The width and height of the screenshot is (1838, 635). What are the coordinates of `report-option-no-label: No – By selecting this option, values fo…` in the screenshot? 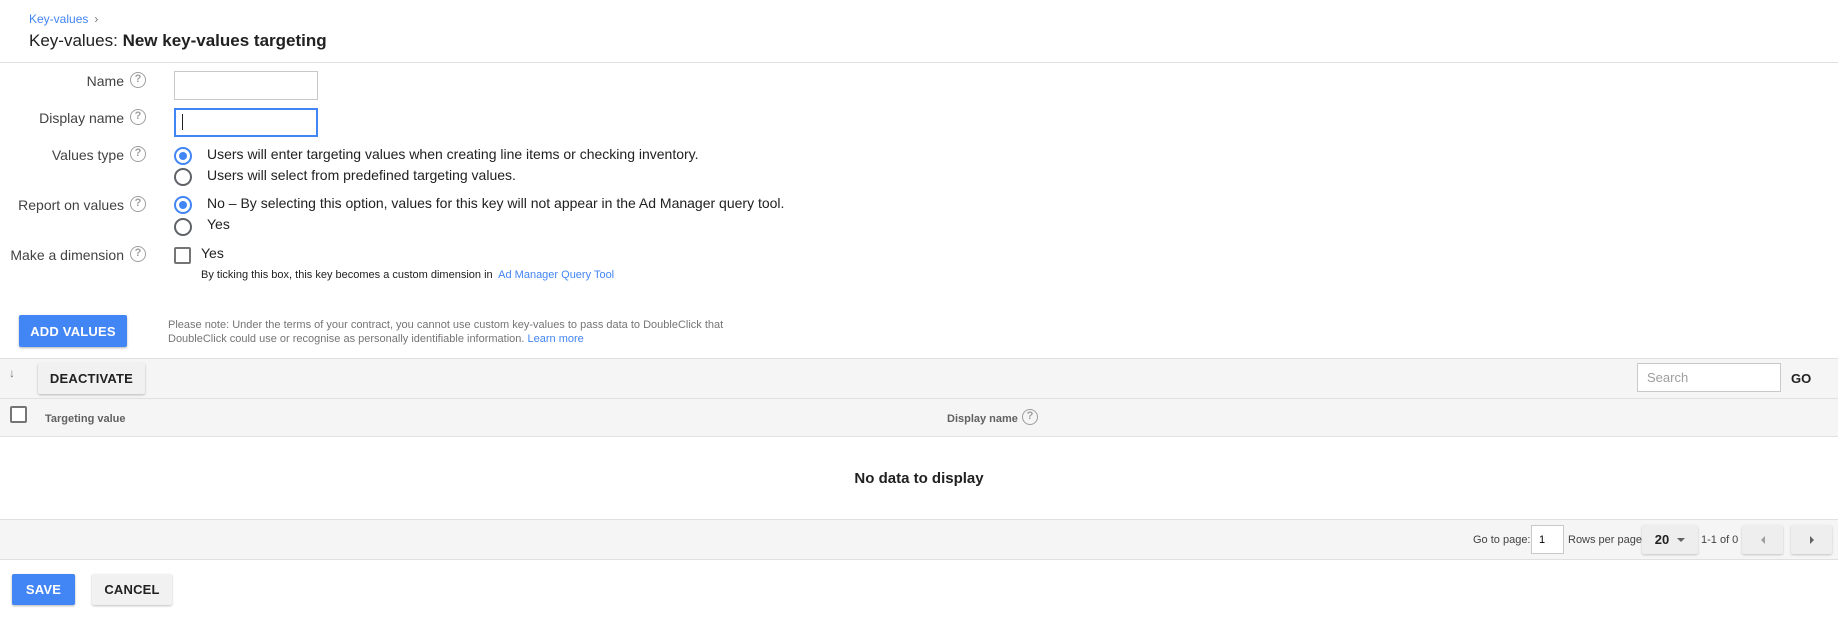 It's located at (496, 203).